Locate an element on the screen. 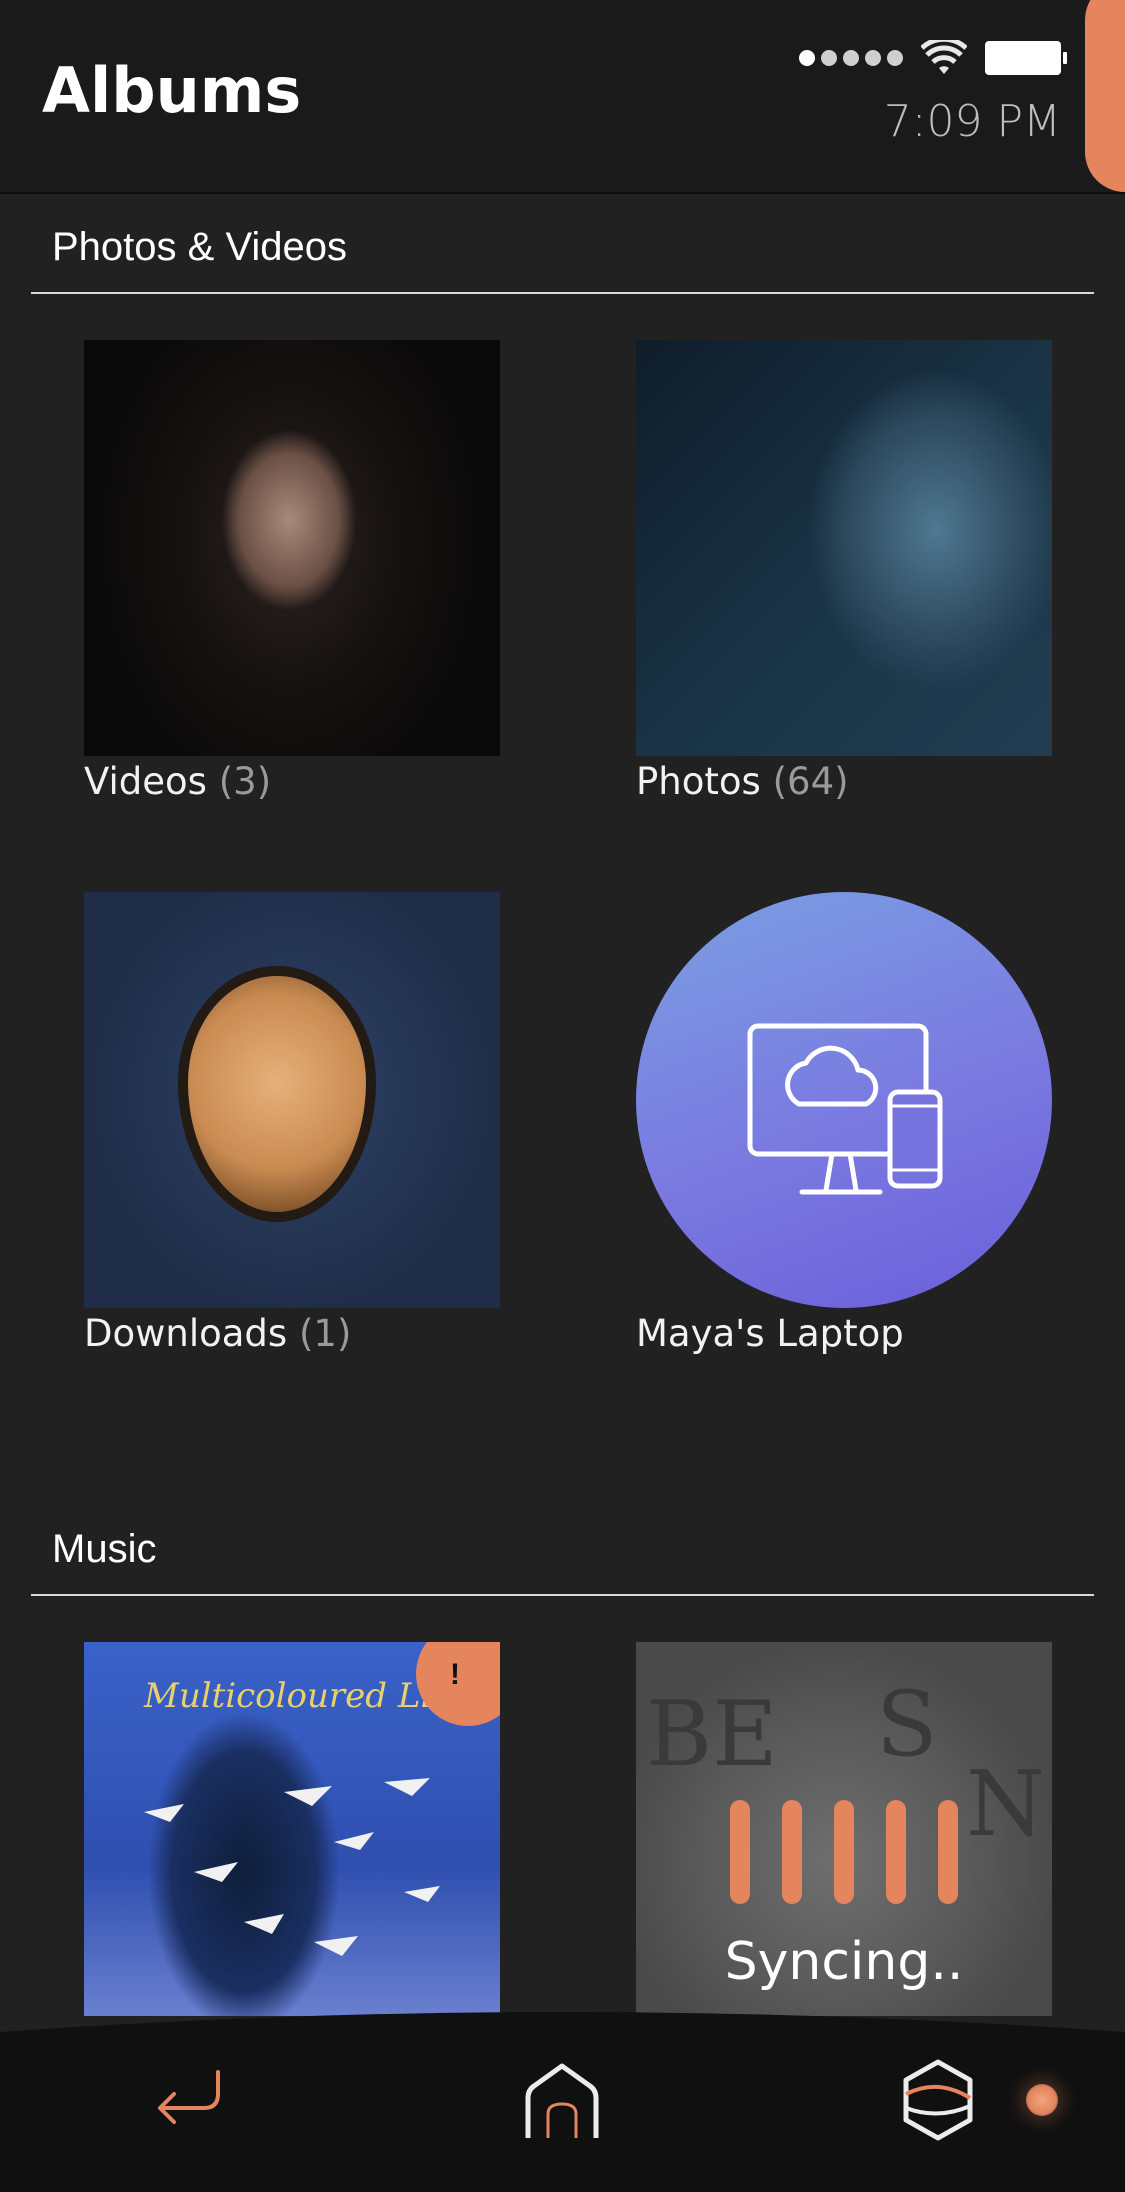 The image size is (1125, 2192). cover-artwork-letters: N is located at coordinates (1005, 1804).